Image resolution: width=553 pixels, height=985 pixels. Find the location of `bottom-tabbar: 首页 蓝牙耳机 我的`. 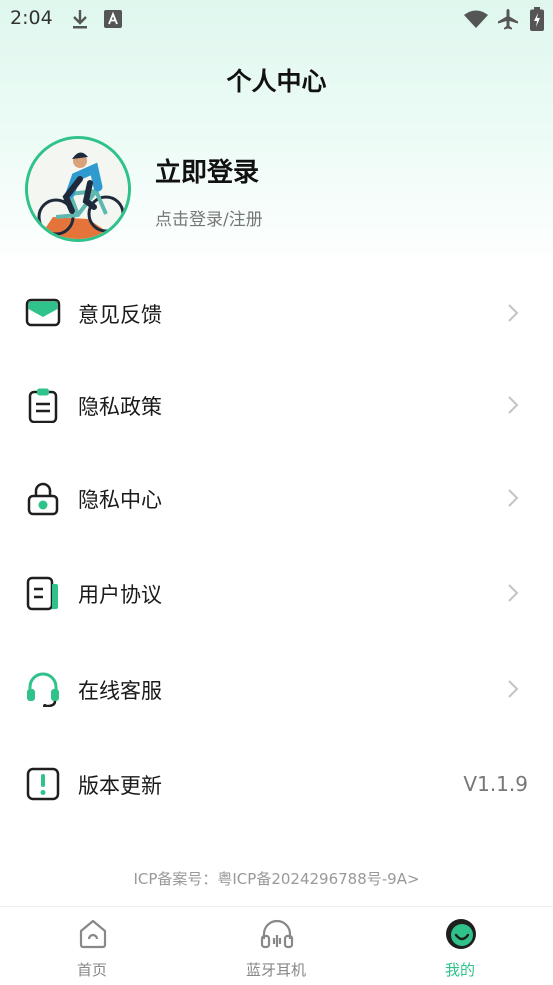

bottom-tabbar: 首页 蓝牙耳机 我的 is located at coordinates (276, 945).